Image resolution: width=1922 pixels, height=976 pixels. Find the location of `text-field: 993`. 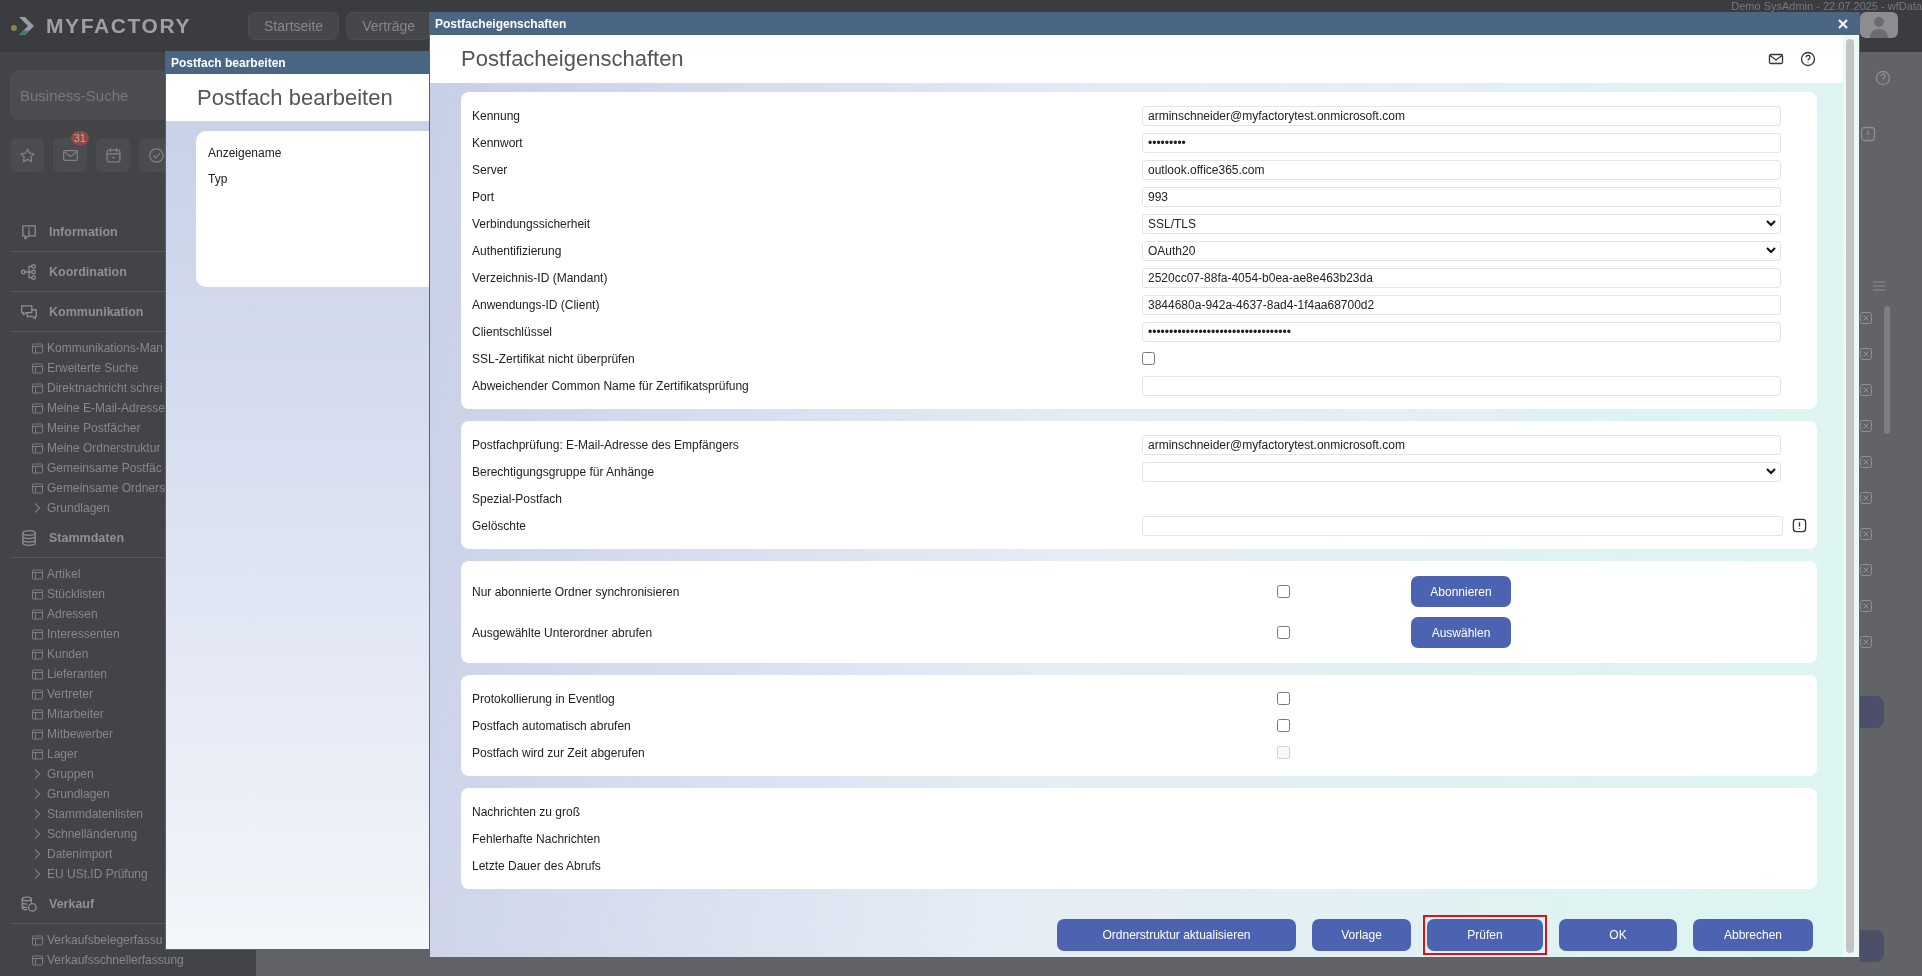

text-field: 993 is located at coordinates (1461, 196).